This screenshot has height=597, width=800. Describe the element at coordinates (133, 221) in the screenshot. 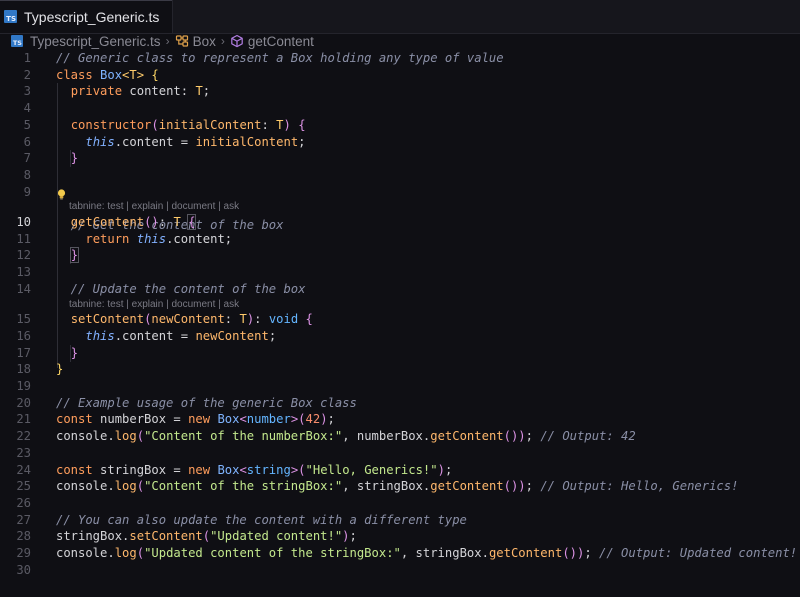

I see `code-text: getContent(): T {` at that location.